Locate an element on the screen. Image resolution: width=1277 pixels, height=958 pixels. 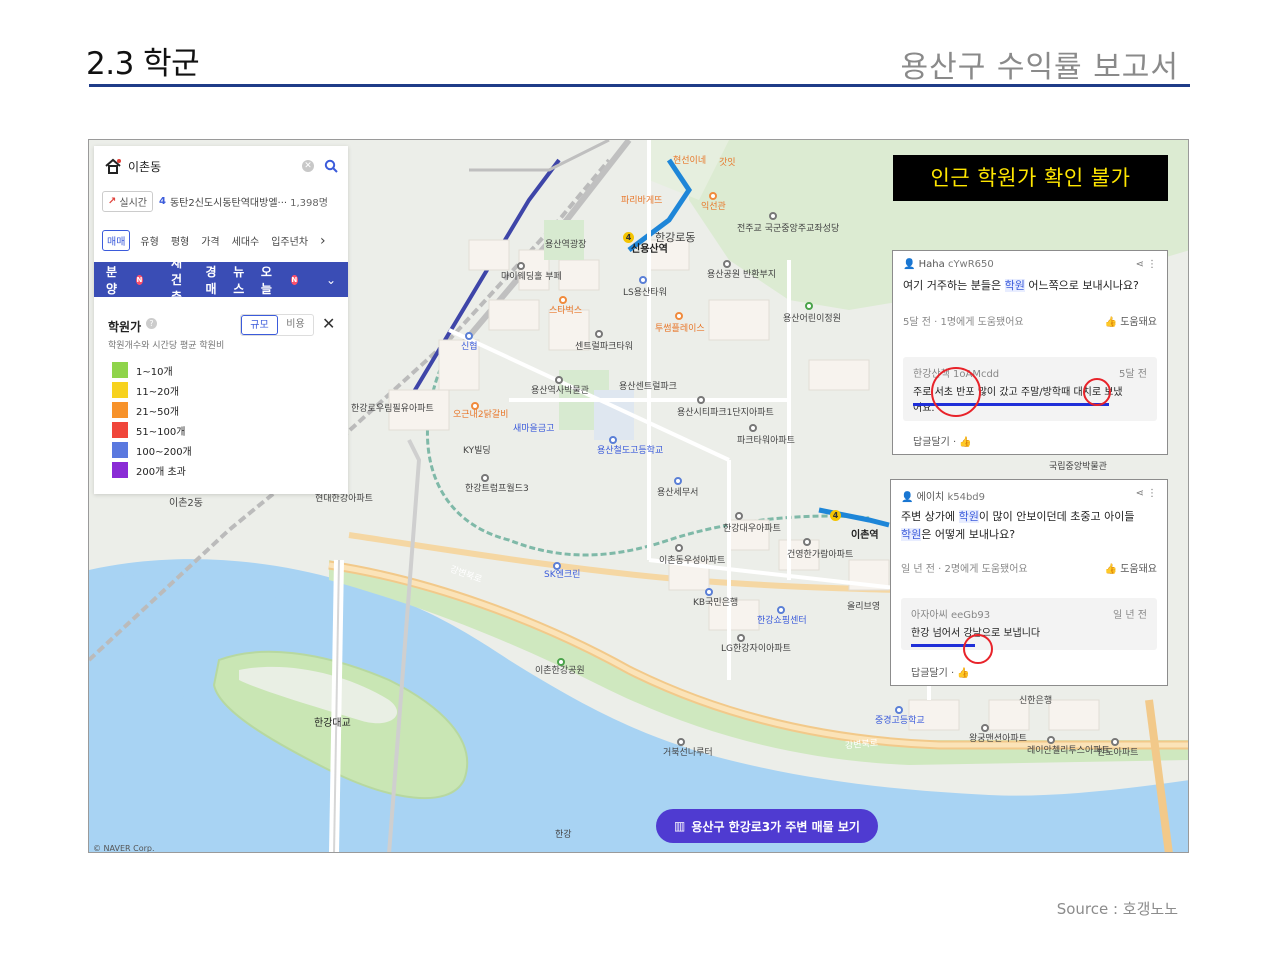
map-label: 마이웨딩홀 부페 is located at coordinates (531, 277).